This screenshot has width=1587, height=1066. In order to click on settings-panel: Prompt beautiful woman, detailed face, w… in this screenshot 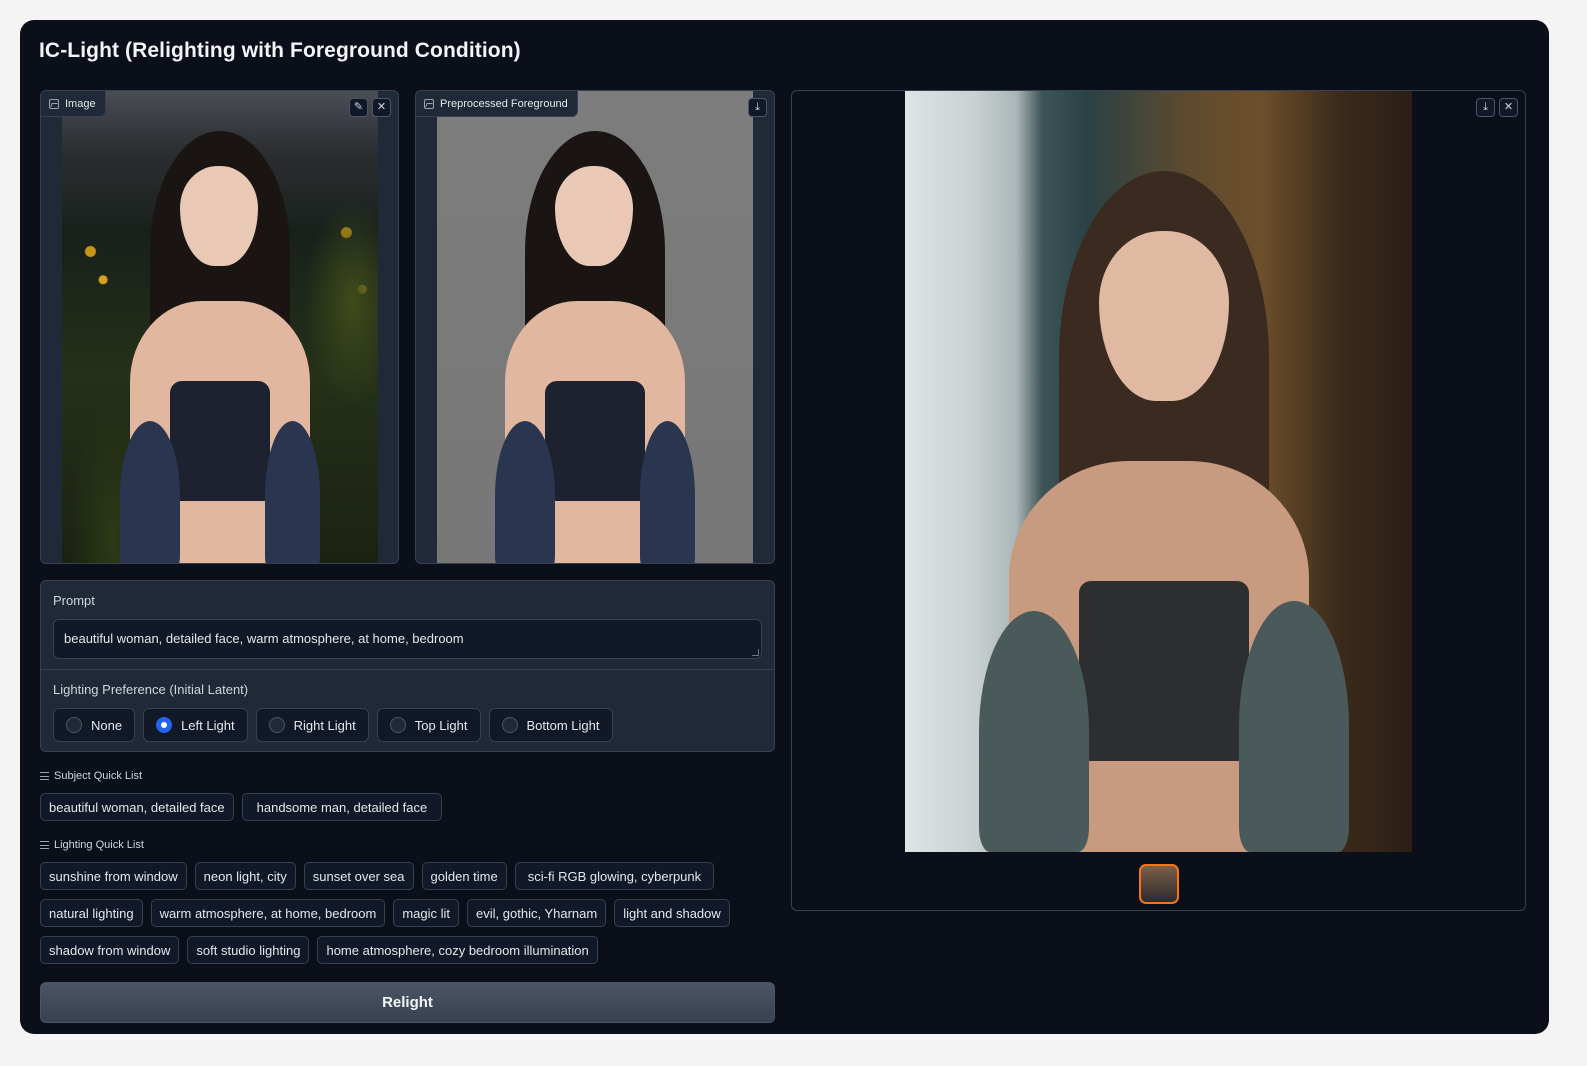, I will do `click(407, 666)`.